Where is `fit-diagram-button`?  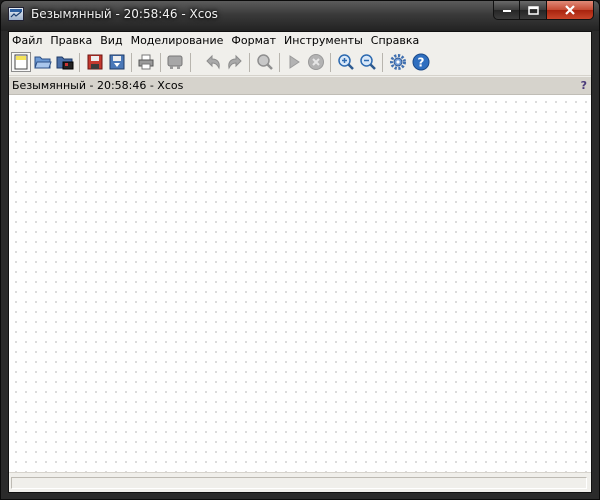 fit-diagram-button is located at coordinates (265, 62).